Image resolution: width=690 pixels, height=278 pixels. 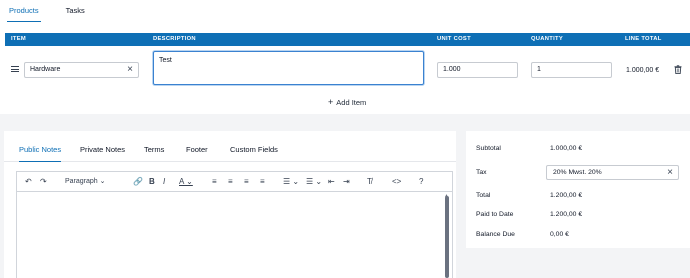 What do you see at coordinates (369, 182) in the screenshot?
I see `clear-format-icon: T̸` at bounding box center [369, 182].